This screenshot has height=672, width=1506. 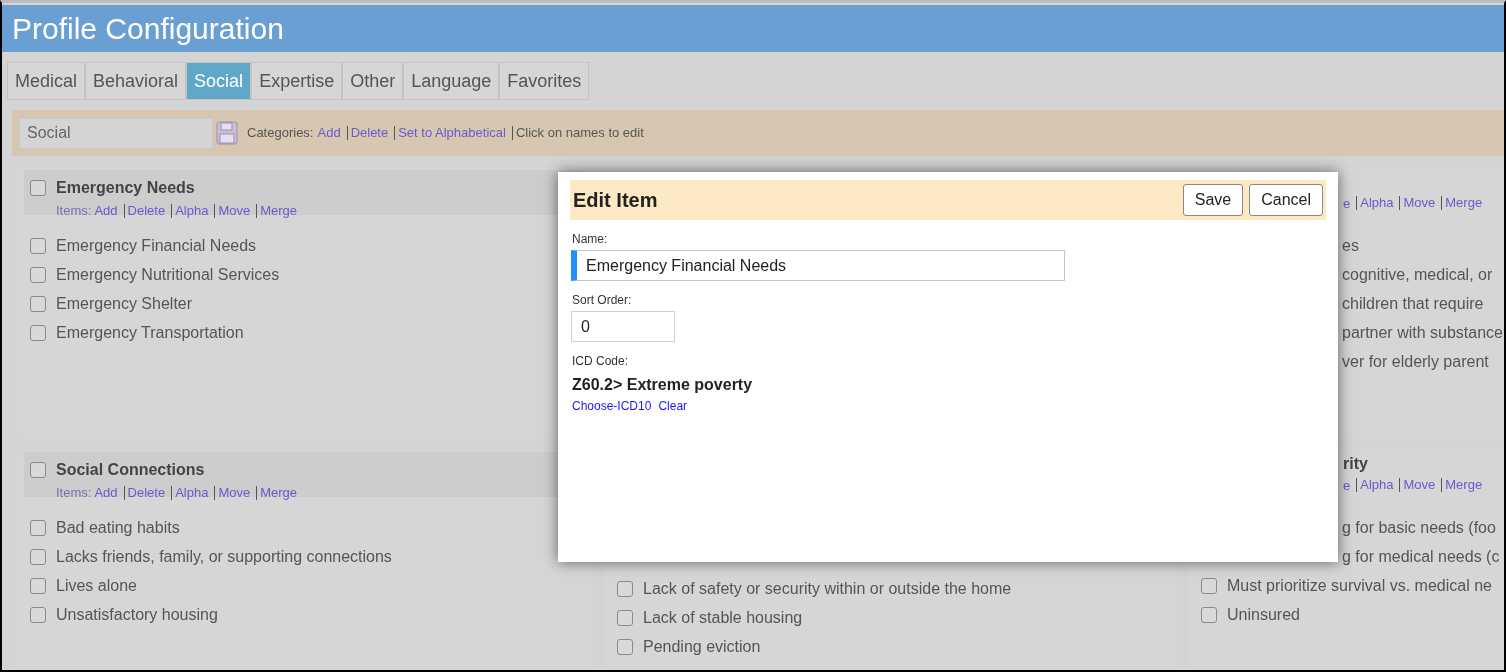 I want to click on dialog-title: Edit Item, so click(x=616, y=200).